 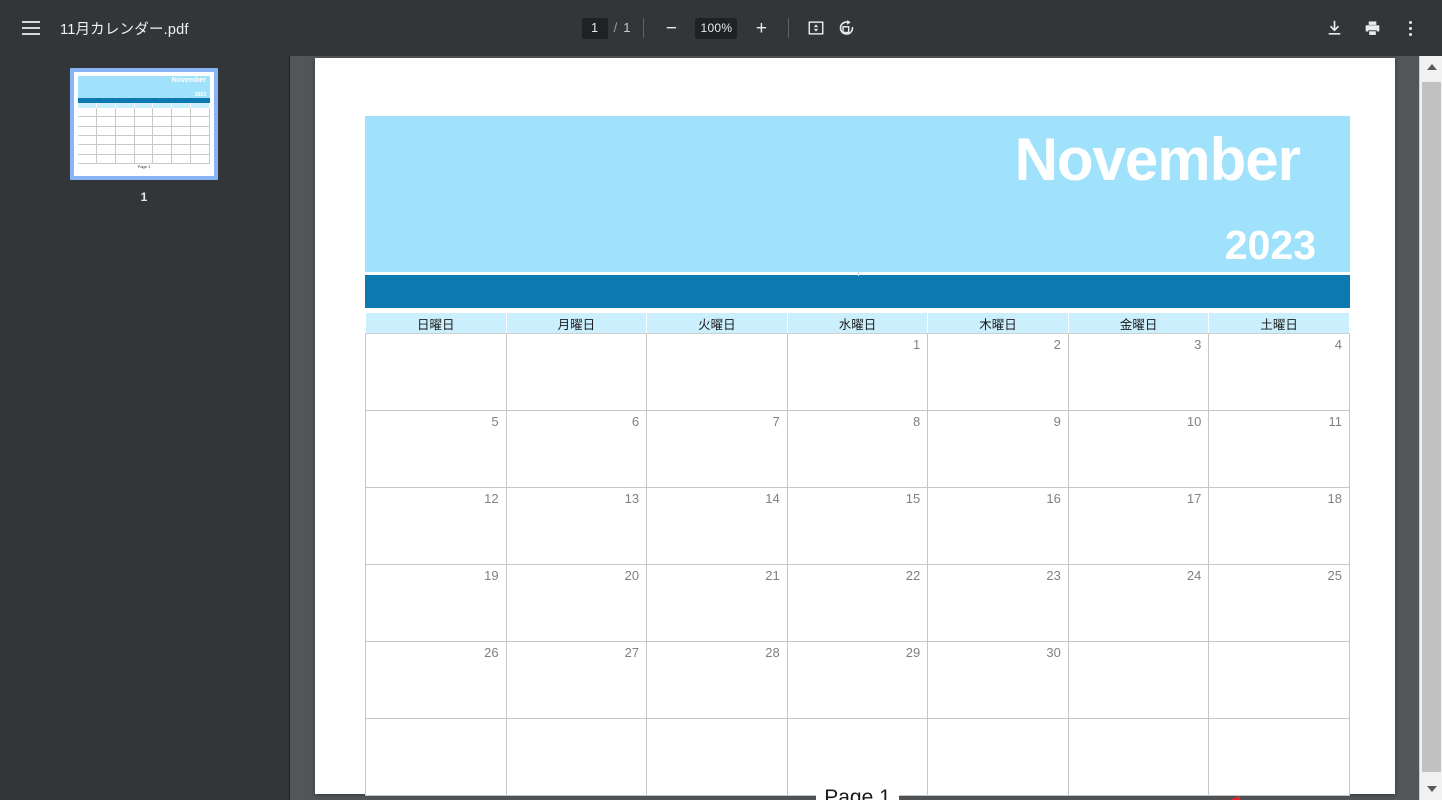 I want to click on calendar-year-title: 2023, so click(x=1270, y=245).